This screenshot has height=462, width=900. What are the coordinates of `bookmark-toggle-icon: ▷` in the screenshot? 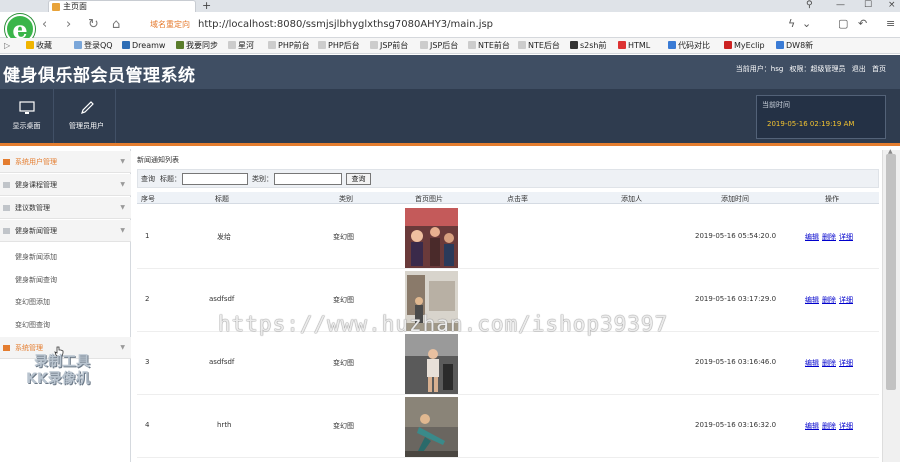 It's located at (7, 45).